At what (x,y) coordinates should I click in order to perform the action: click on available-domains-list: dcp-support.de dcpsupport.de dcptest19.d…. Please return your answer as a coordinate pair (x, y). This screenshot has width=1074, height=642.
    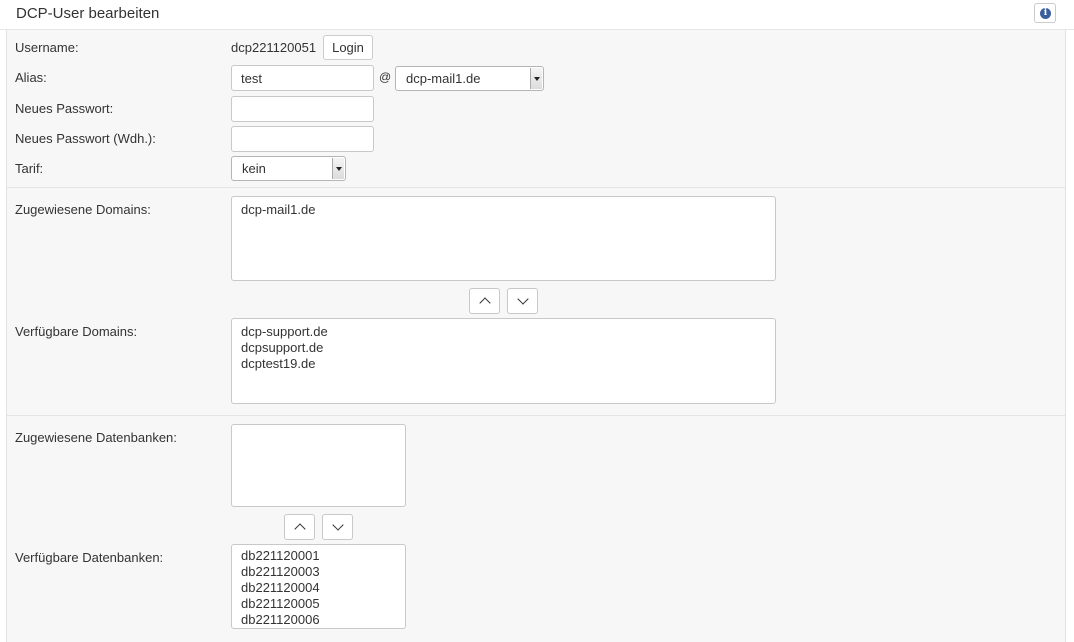
    Looking at the image, I should click on (503, 361).